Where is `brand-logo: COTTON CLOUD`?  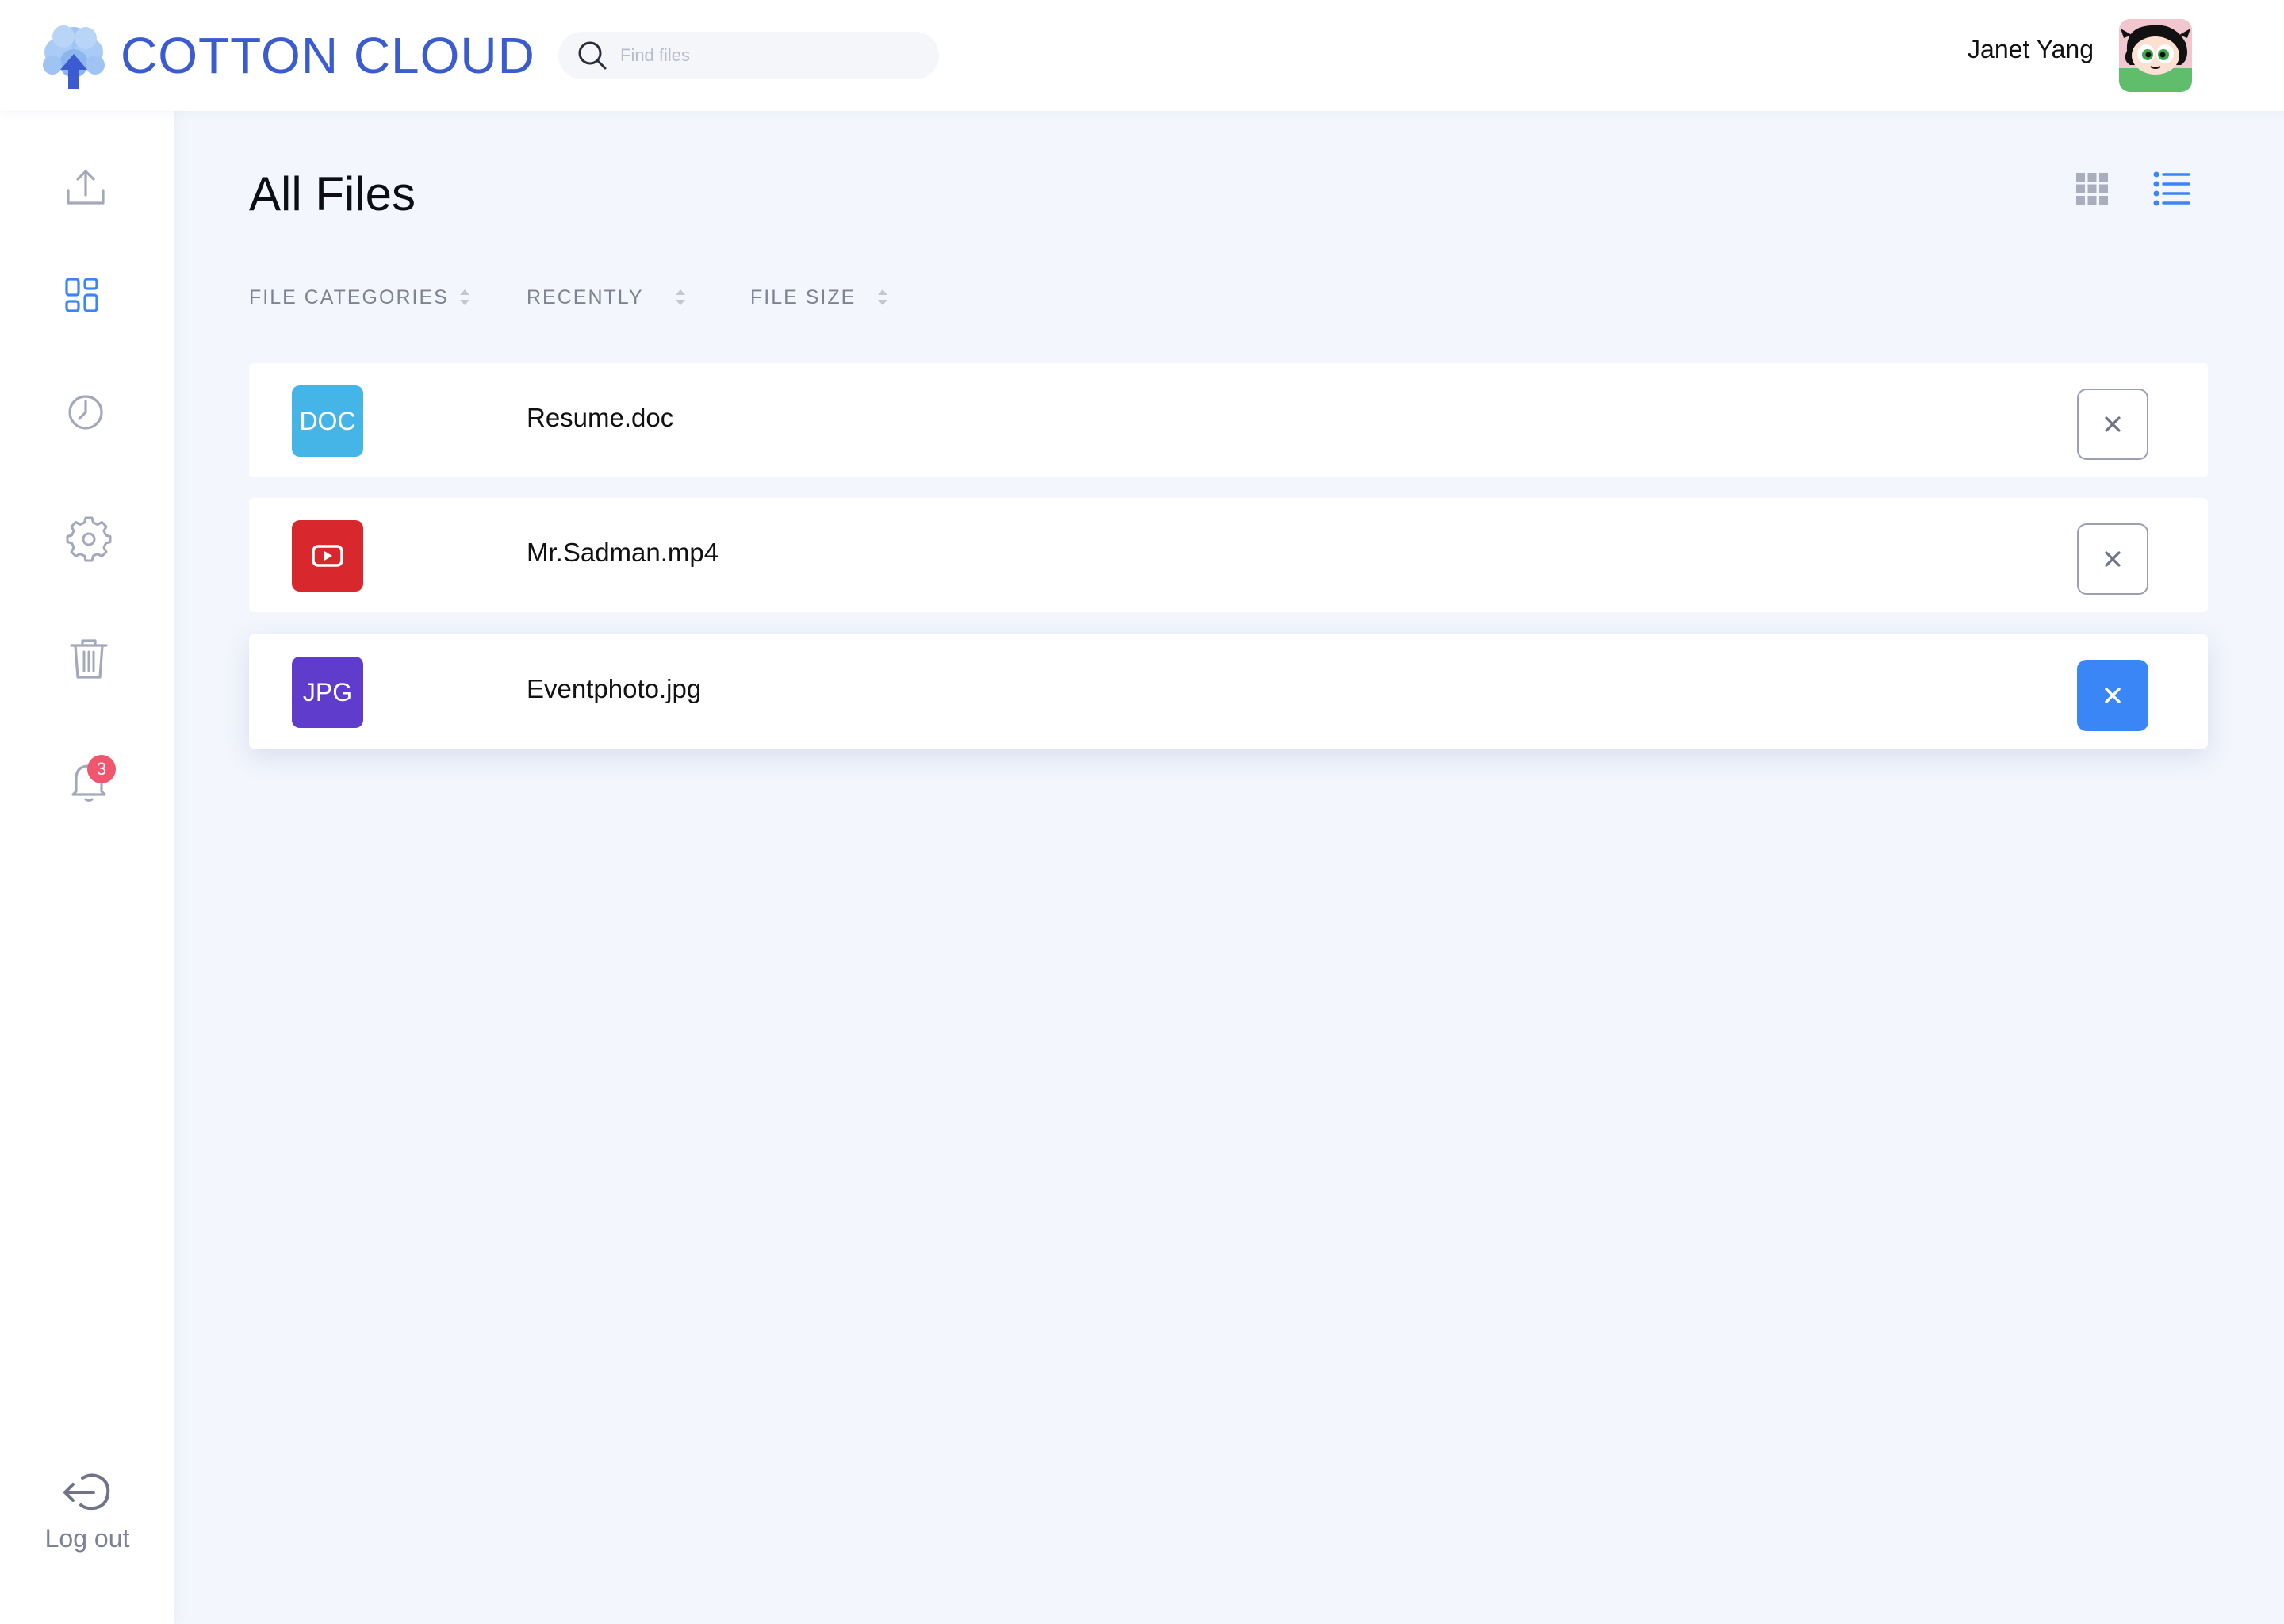 brand-logo: COTTON CLOUD is located at coordinates (287, 55).